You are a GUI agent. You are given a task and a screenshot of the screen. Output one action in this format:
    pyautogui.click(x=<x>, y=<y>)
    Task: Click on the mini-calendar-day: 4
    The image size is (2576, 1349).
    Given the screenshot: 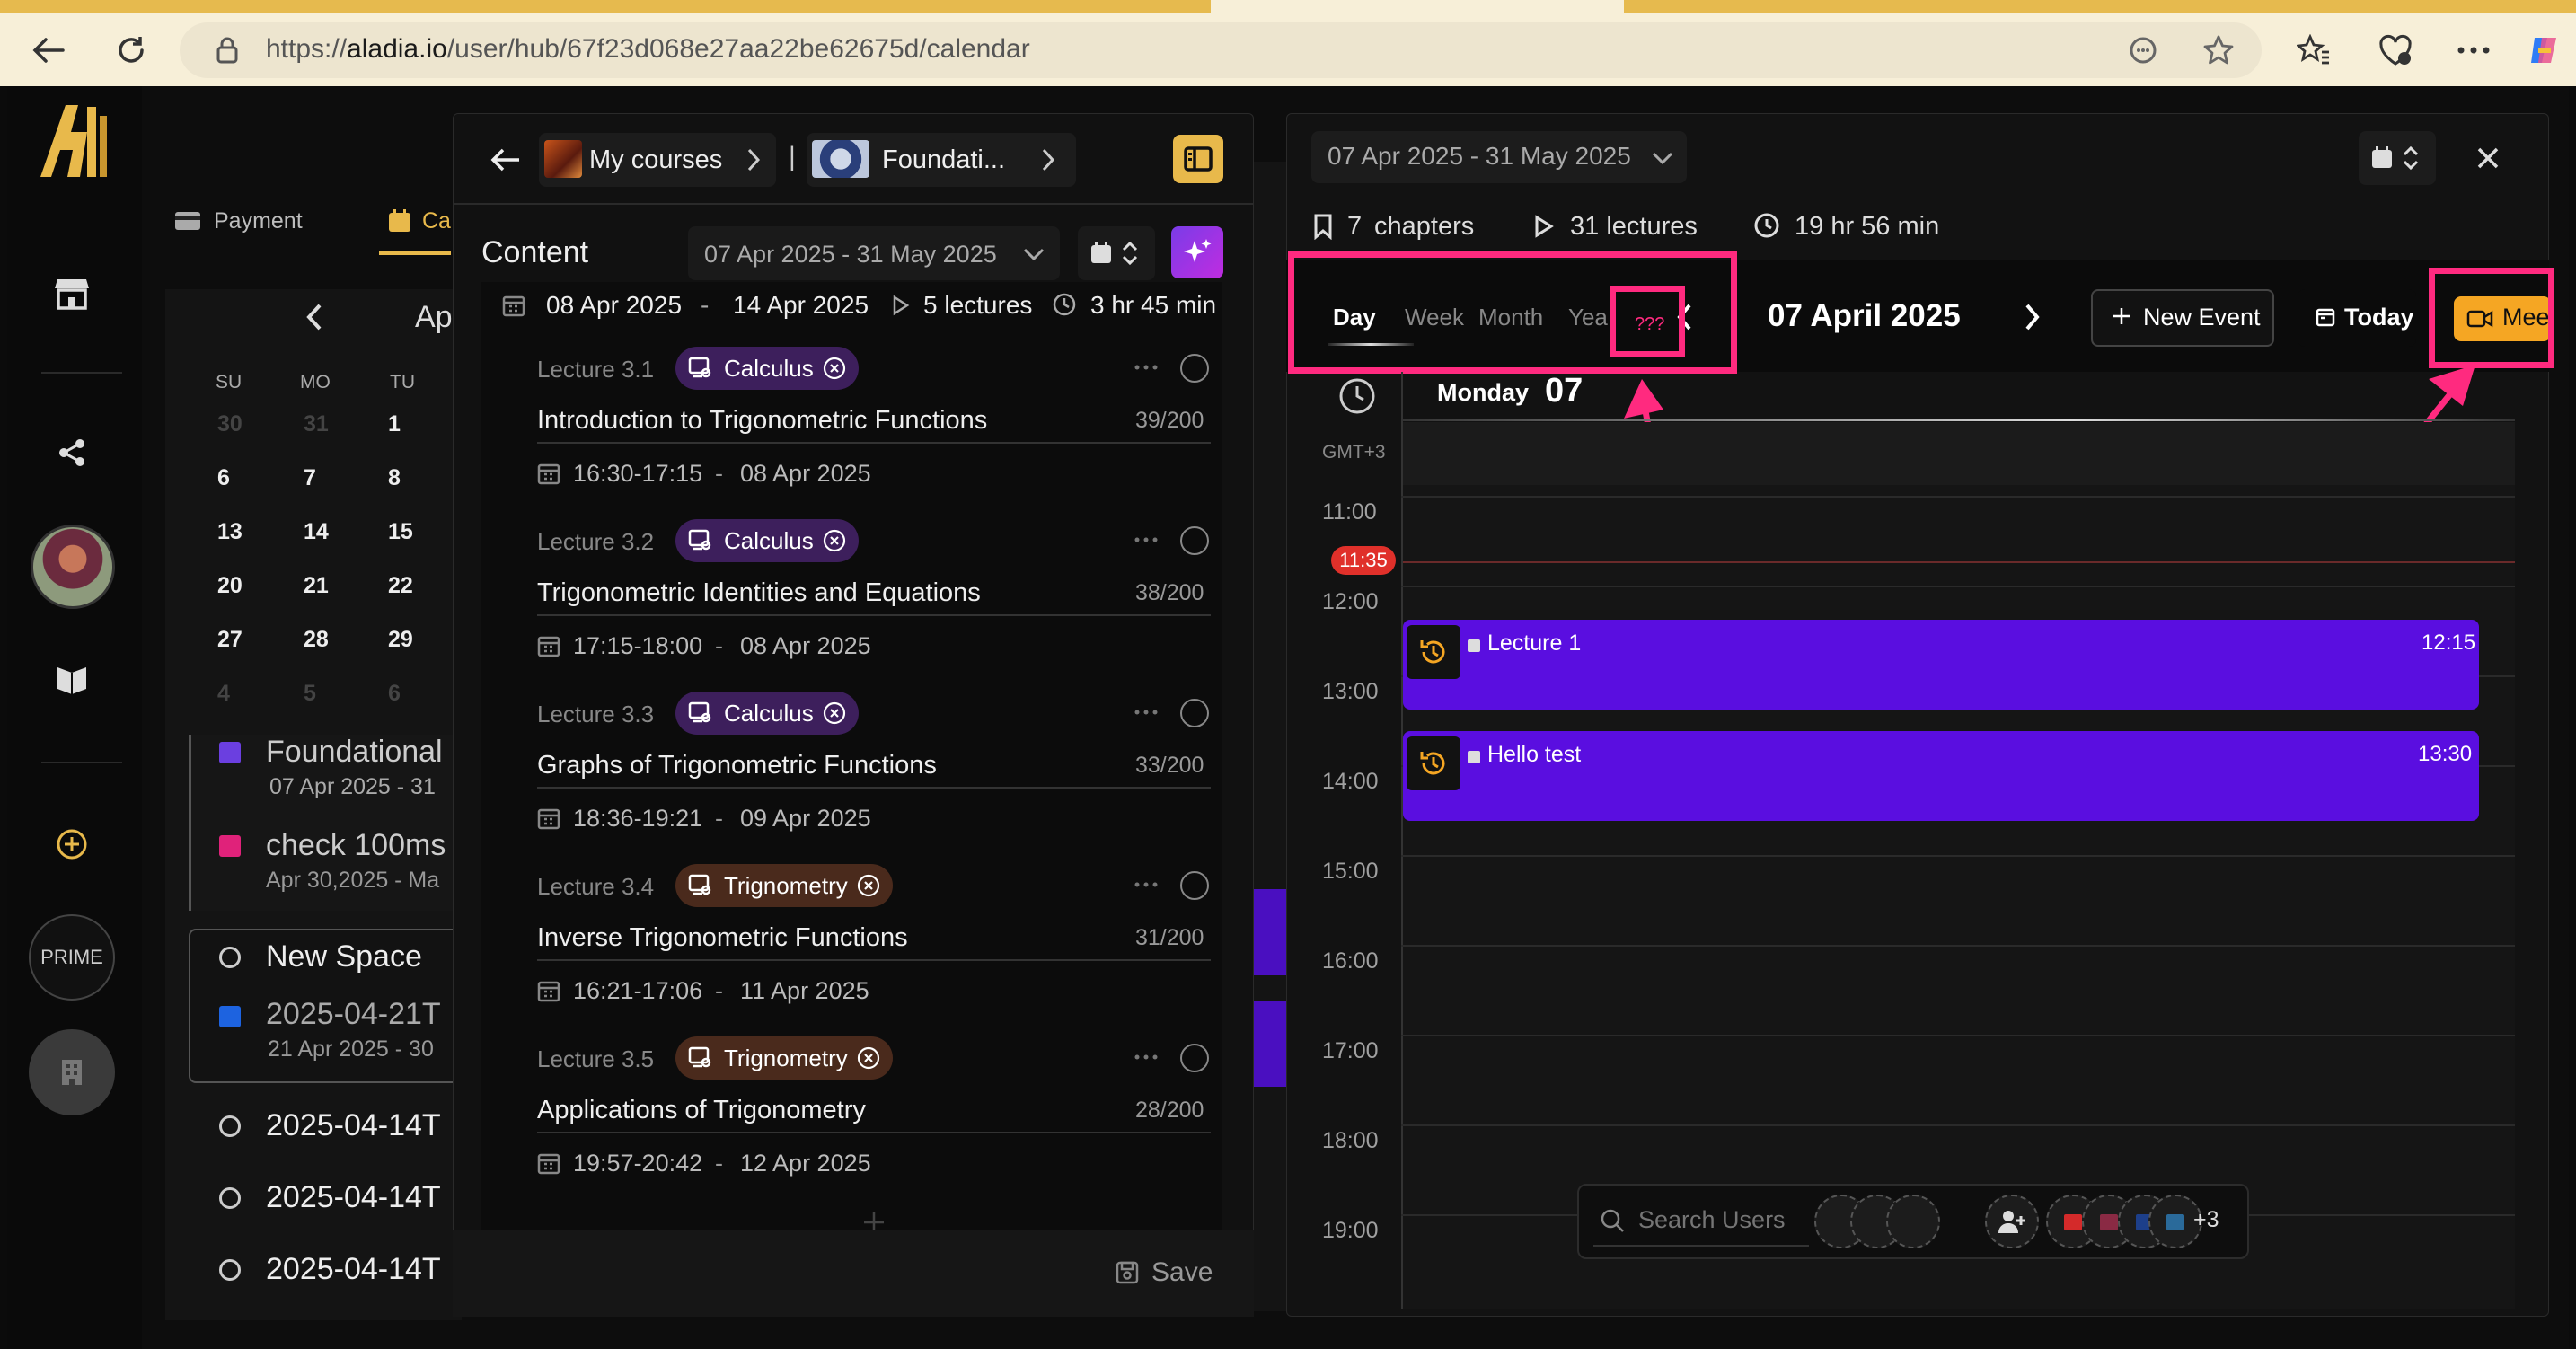 What is the action you would take?
    pyautogui.click(x=223, y=694)
    